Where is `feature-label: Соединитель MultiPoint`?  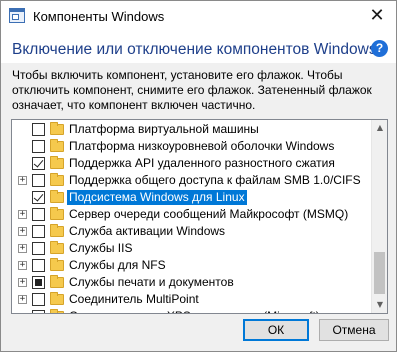
feature-label: Соединитель MultiPoint is located at coordinates (134, 299).